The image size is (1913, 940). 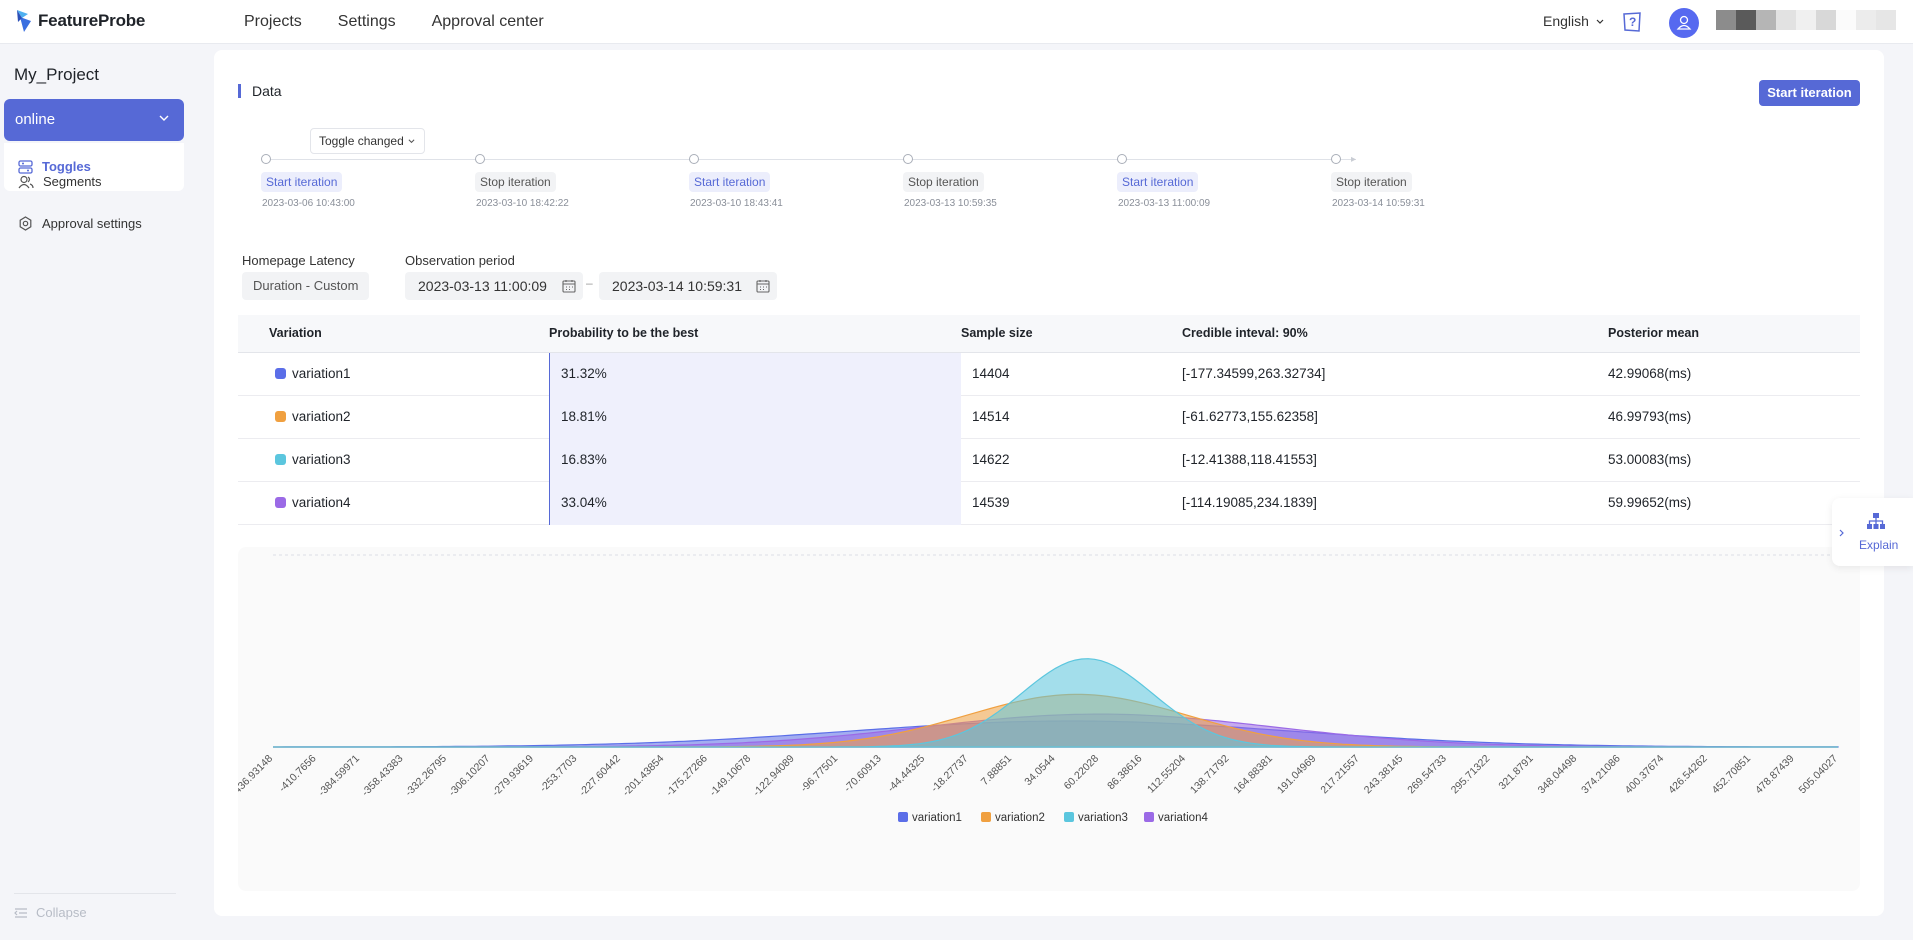 What do you see at coordinates (991, 416) in the screenshot?
I see `sample-size-cell: 14514` at bounding box center [991, 416].